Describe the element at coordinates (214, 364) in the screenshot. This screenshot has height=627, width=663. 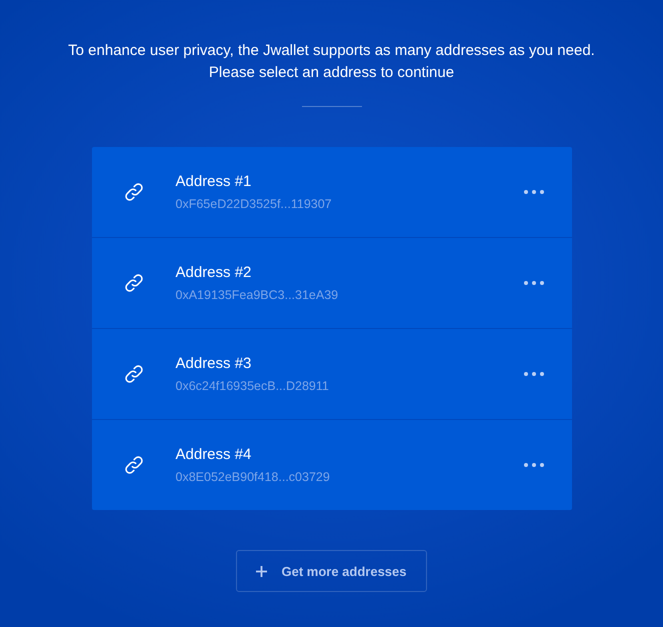
I see `address-name: Address #3` at that location.